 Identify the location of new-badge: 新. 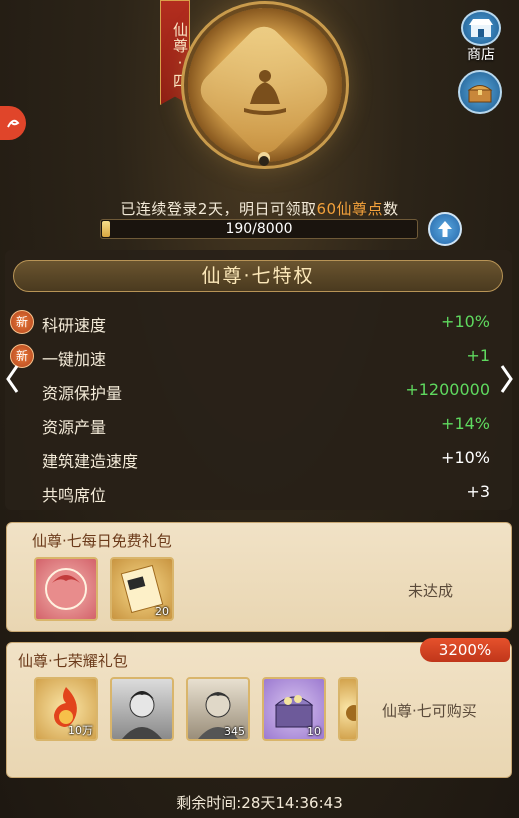
(22, 322).